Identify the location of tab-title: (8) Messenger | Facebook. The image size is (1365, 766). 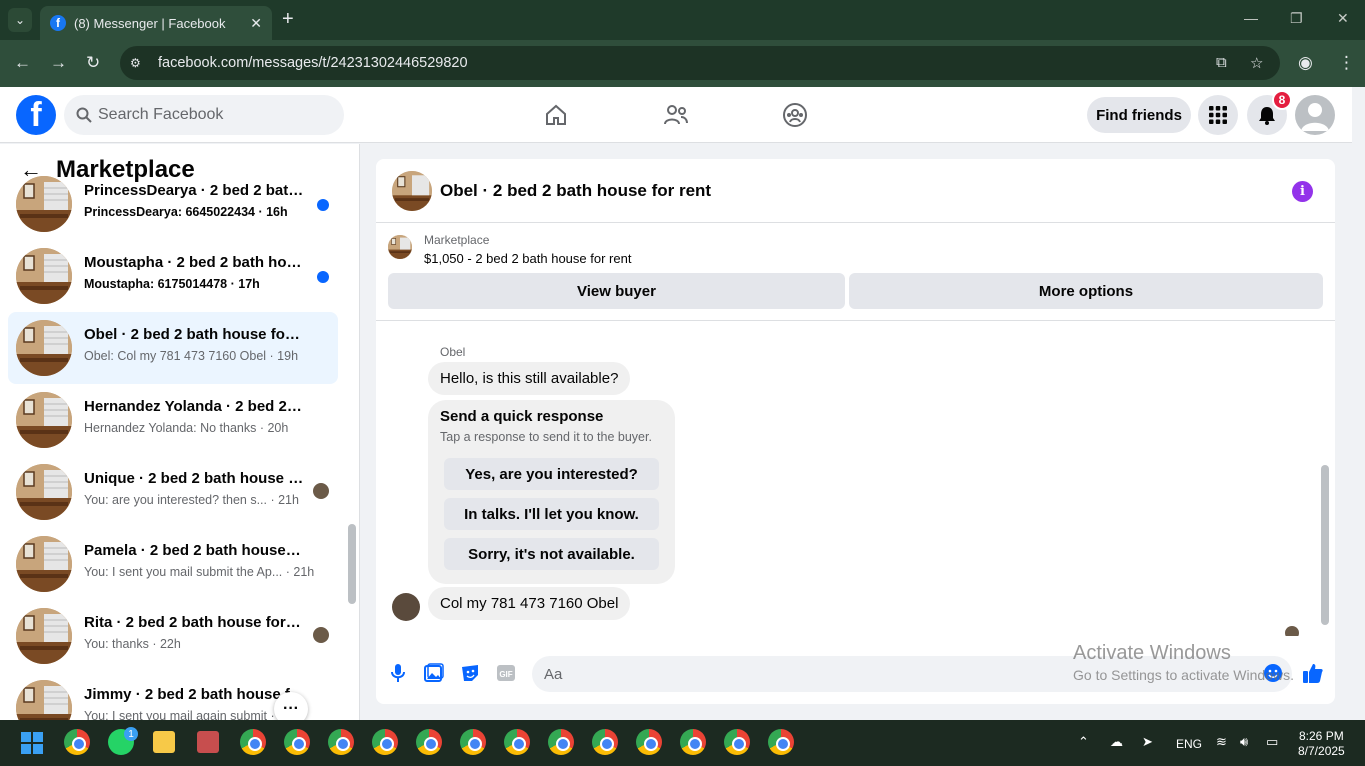
(150, 23).